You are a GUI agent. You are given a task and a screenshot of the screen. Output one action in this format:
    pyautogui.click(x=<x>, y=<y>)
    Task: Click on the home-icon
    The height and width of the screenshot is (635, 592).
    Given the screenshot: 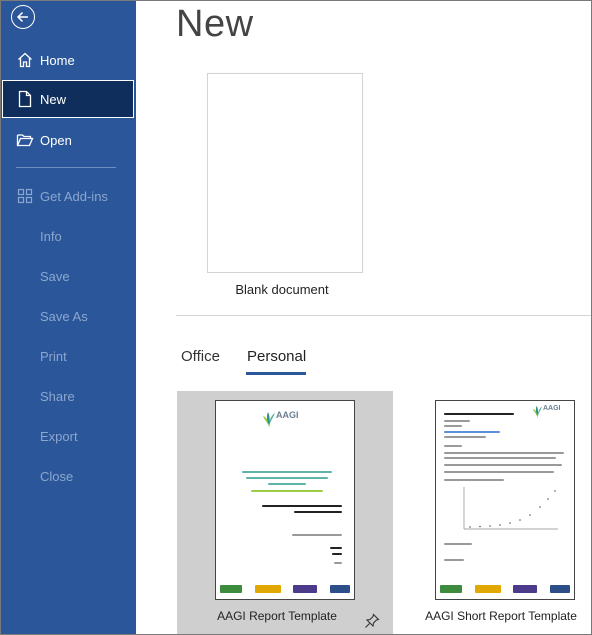 What is the action you would take?
    pyautogui.click(x=25, y=60)
    